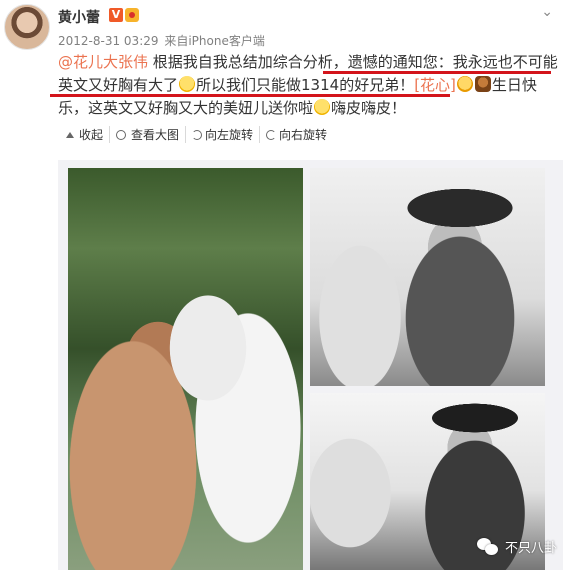 This screenshot has width=563, height=570. I want to click on post-text-segment-4: 嗨皮嗨皮！, so click(369, 108).